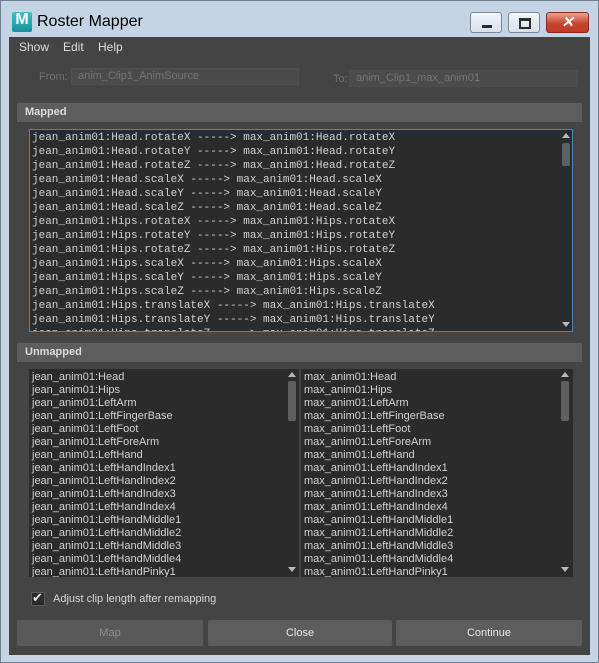 The image size is (599, 663). I want to click on source-row: jean_anim01:LeftHandMiddle1, so click(106, 520).